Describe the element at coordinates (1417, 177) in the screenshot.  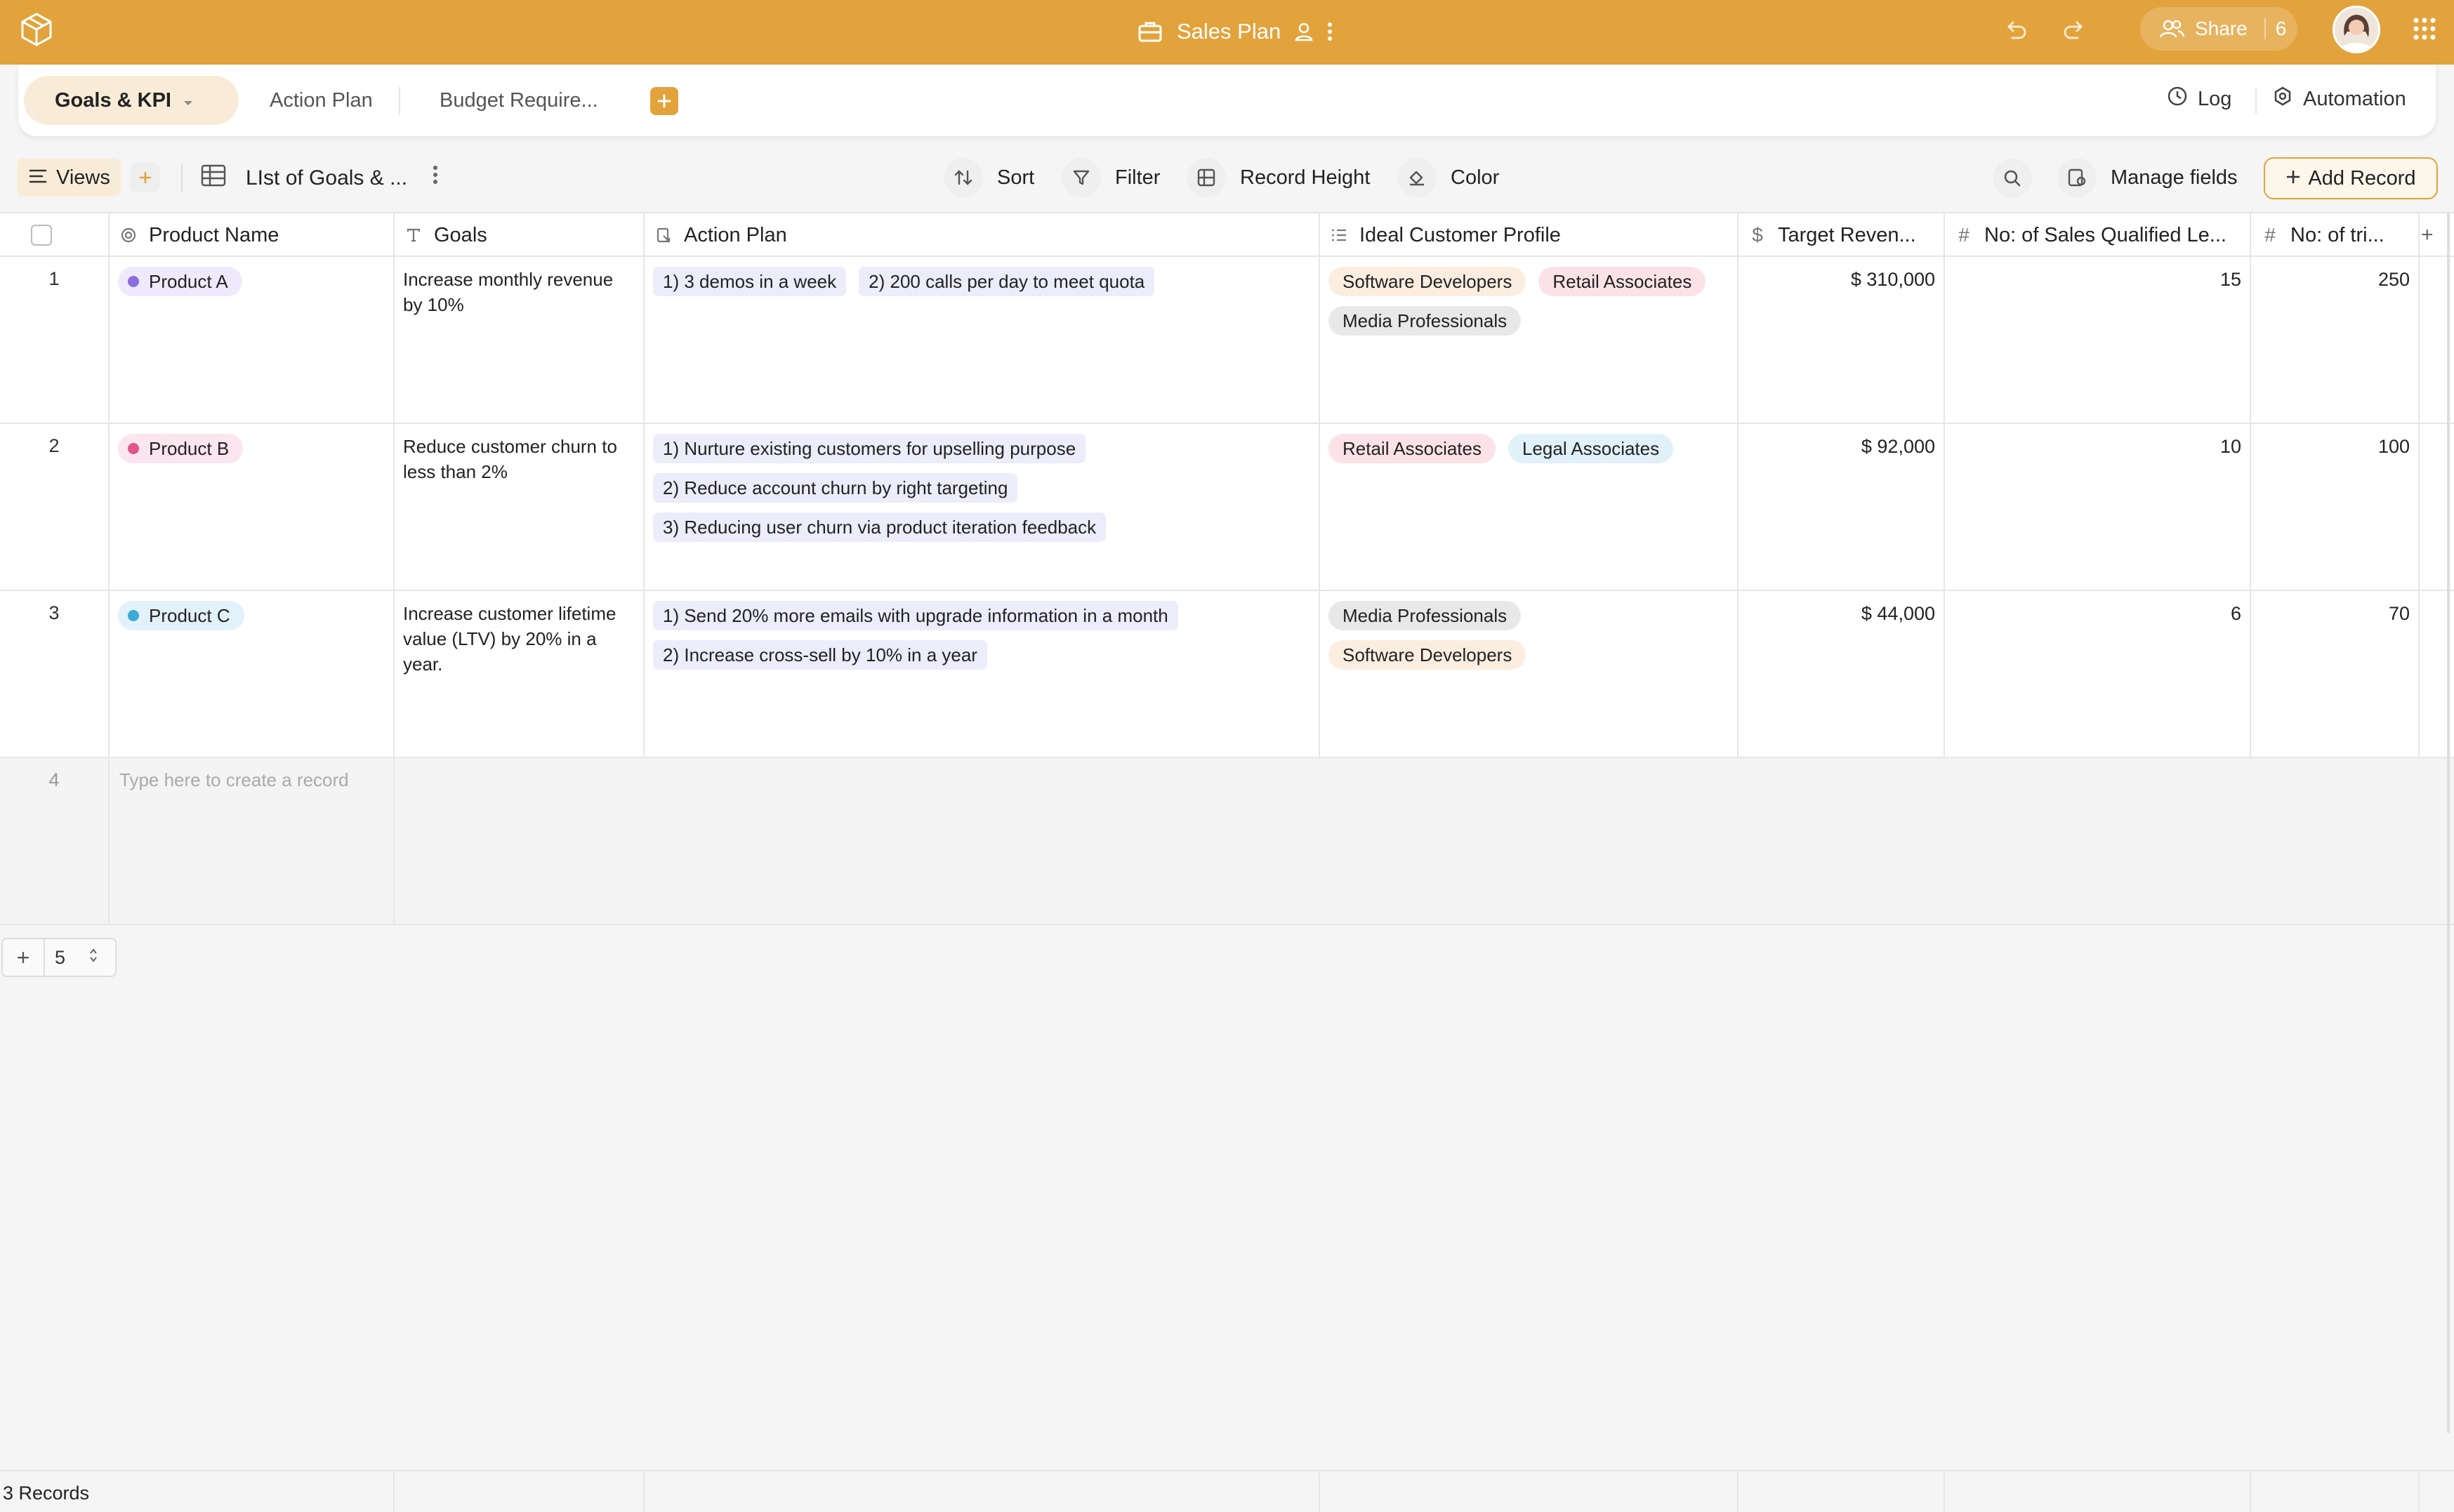
I see `paint-bucket-icon` at that location.